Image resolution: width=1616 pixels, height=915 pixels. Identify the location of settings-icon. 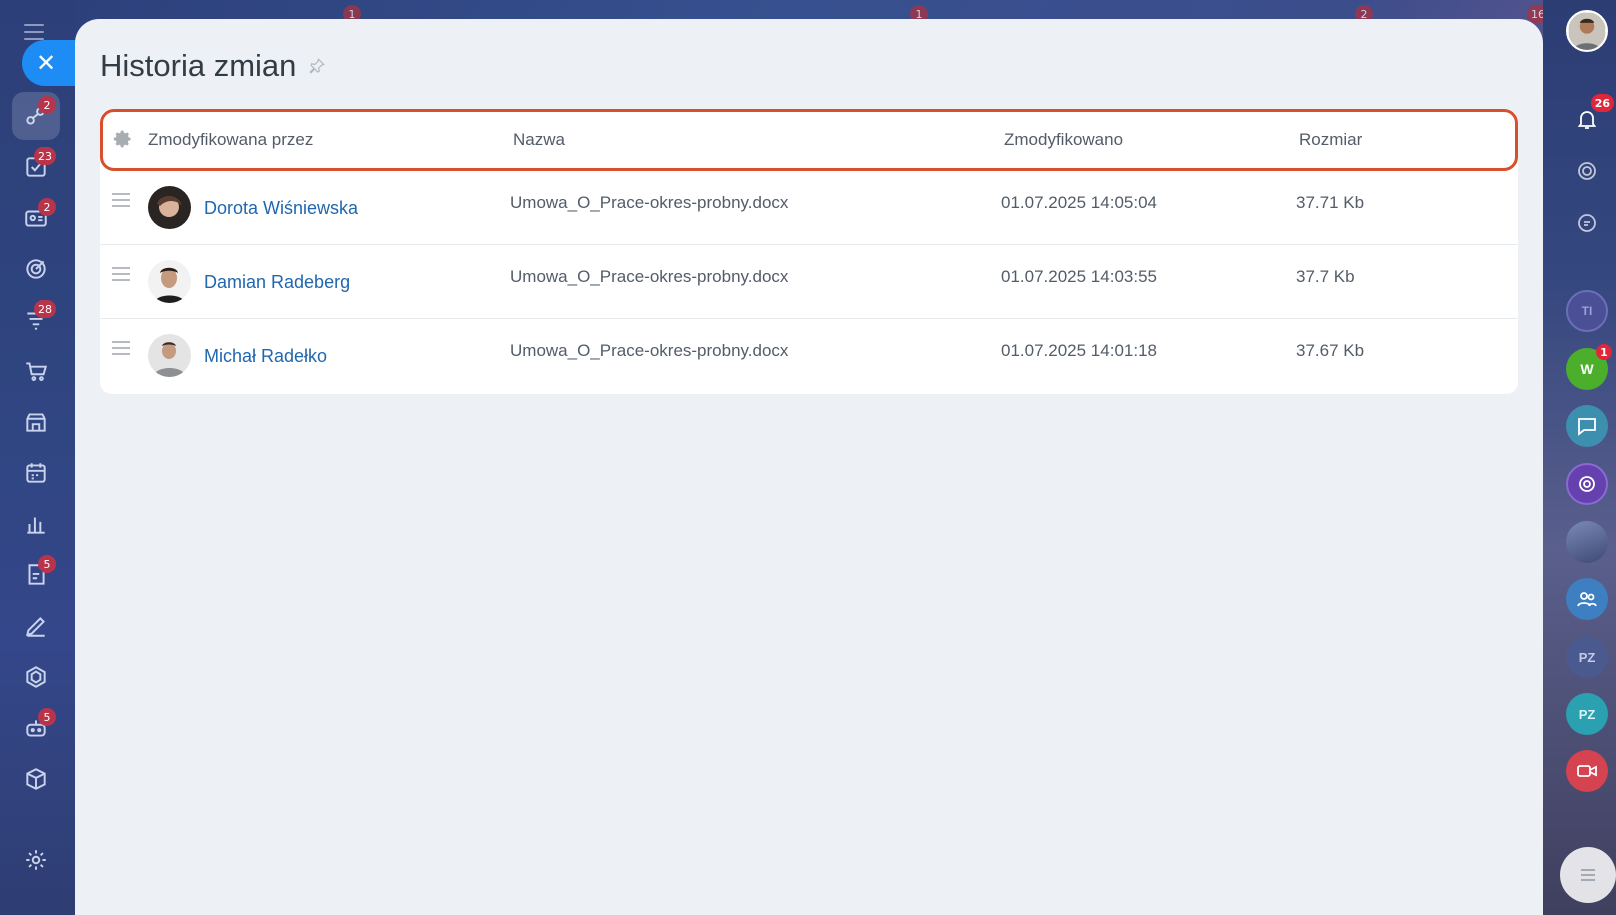
(36, 860).